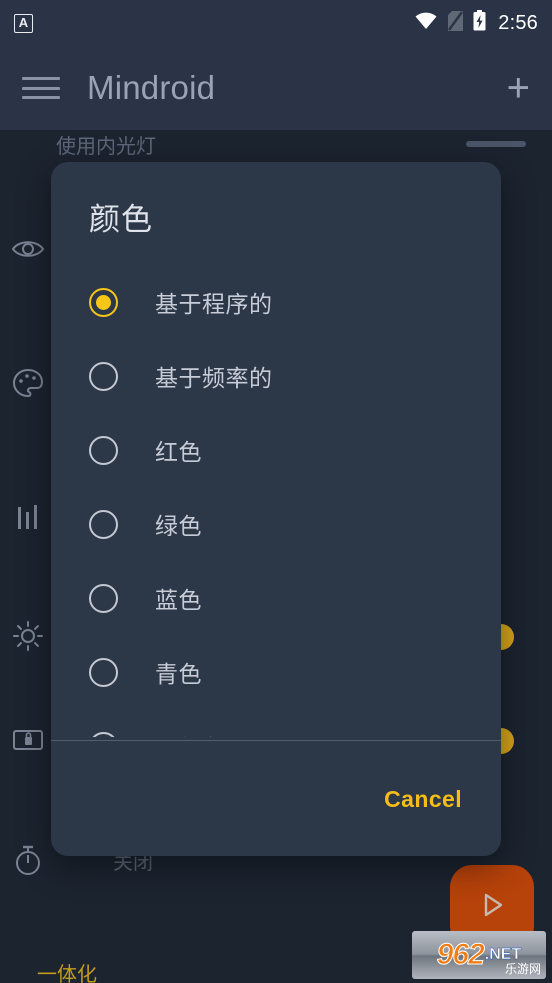 The width and height of the screenshot is (552, 983). I want to click on battery-charging-icon, so click(479, 23).